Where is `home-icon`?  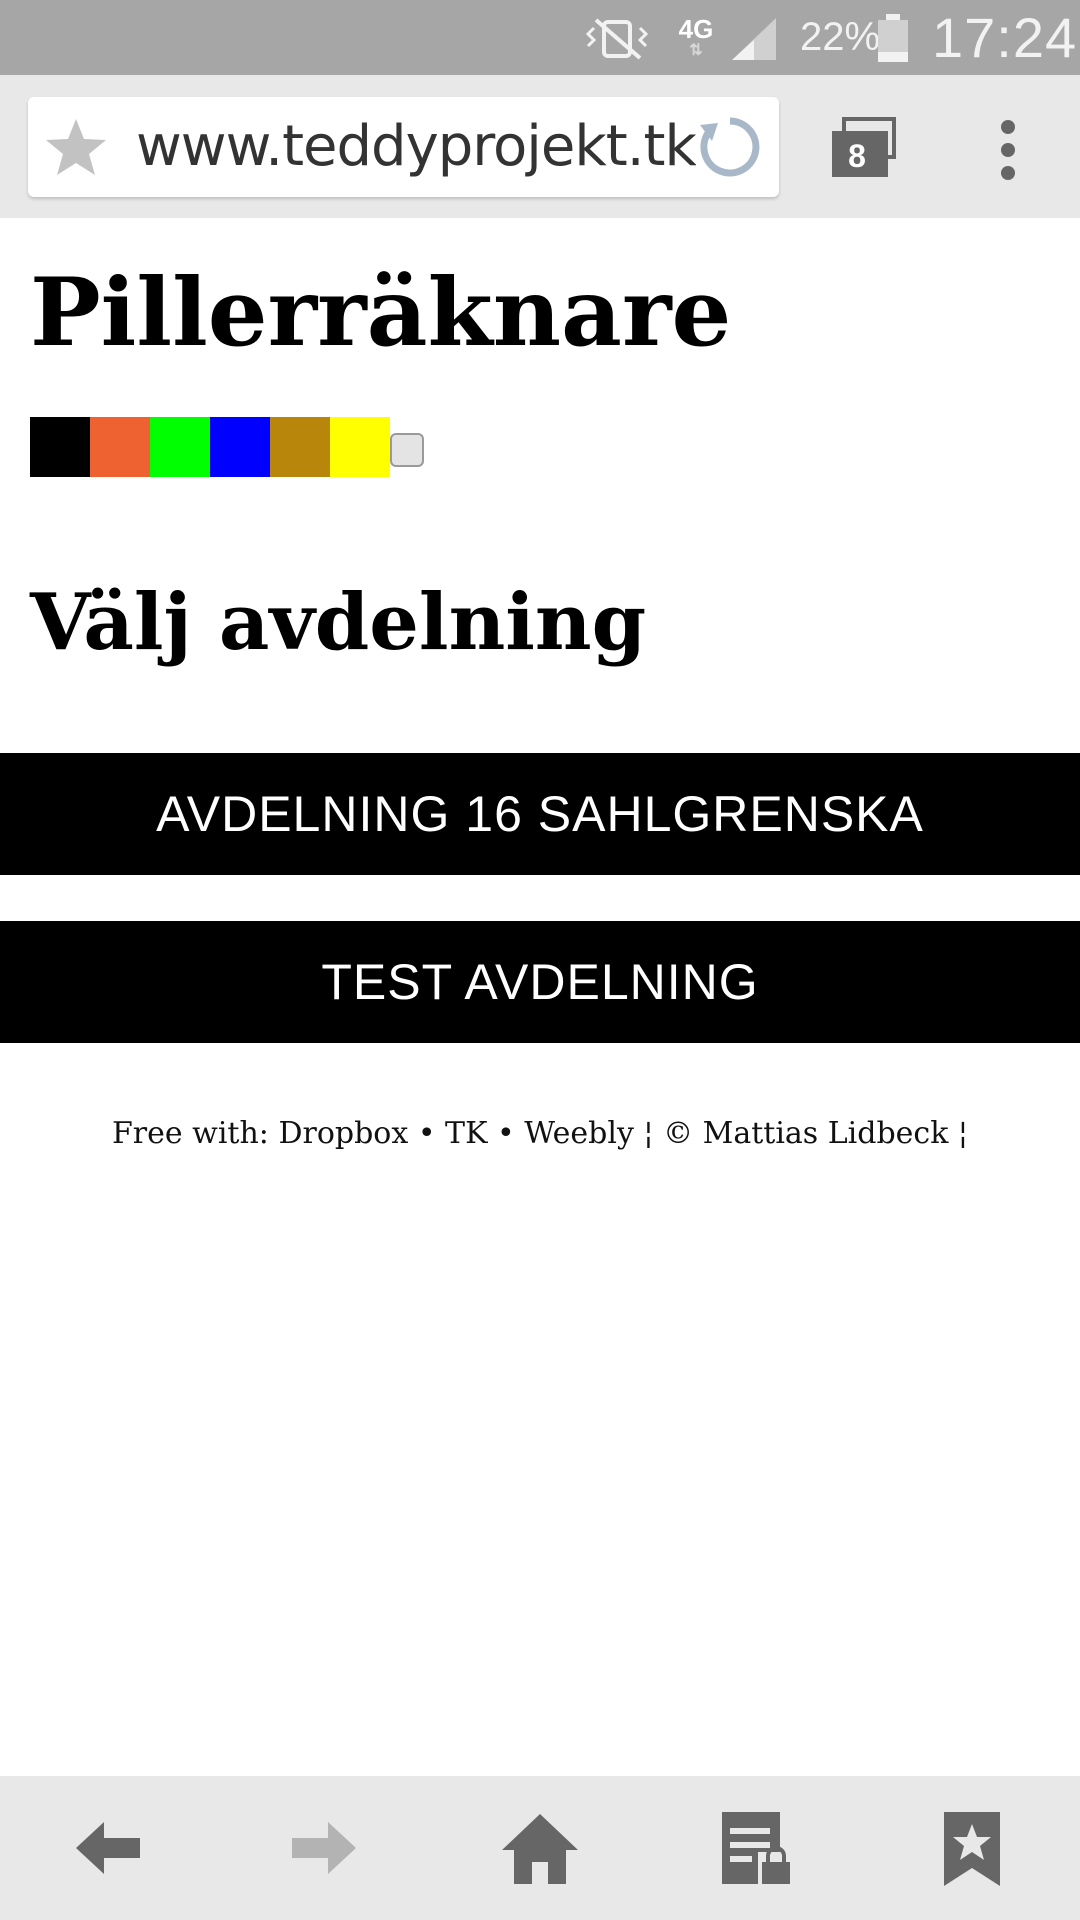
home-icon is located at coordinates (540, 1848).